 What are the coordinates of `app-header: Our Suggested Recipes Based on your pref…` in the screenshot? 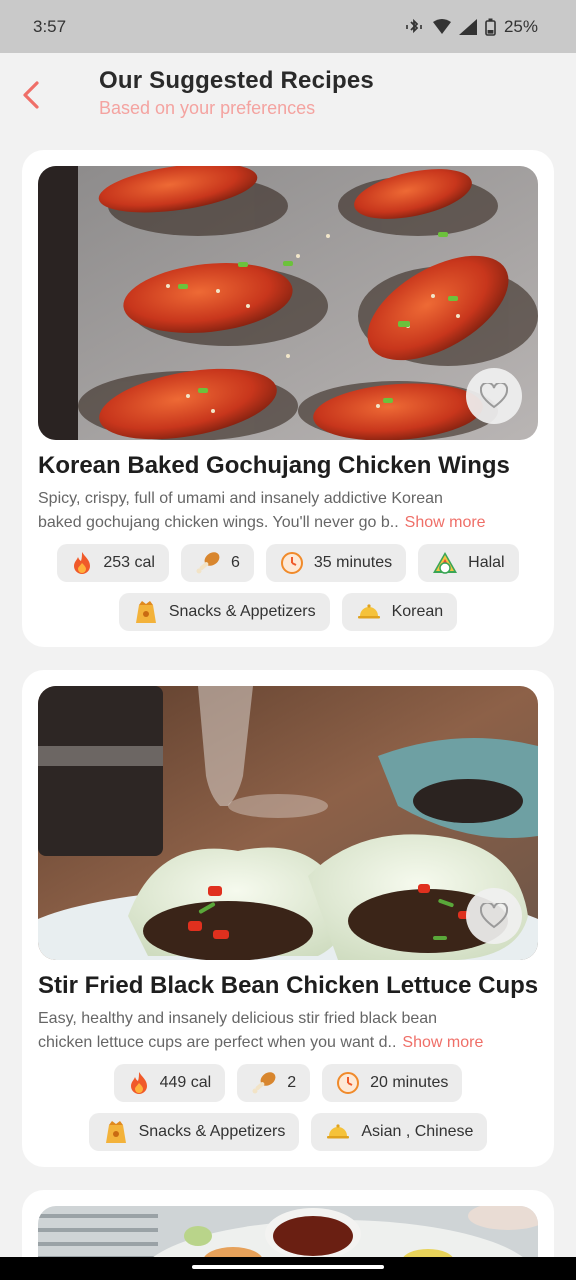 It's located at (288, 98).